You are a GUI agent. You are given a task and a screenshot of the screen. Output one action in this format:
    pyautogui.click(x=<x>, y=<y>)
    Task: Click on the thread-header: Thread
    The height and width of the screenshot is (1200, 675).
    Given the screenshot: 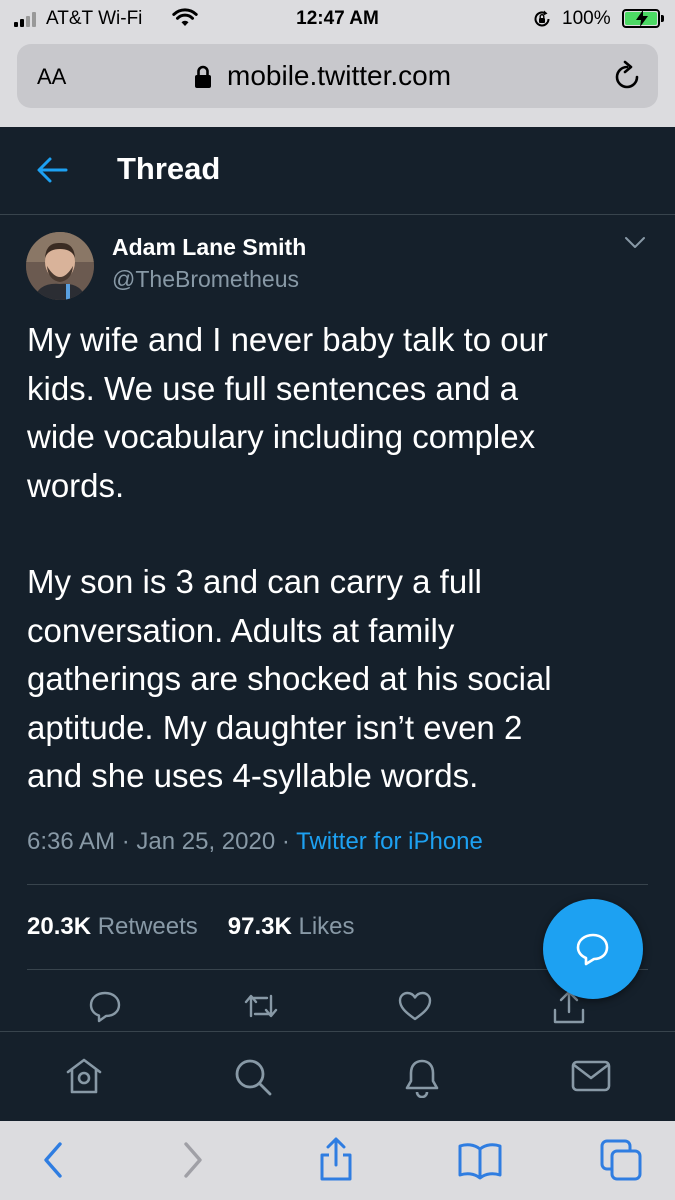 What is the action you would take?
    pyautogui.click(x=337, y=171)
    